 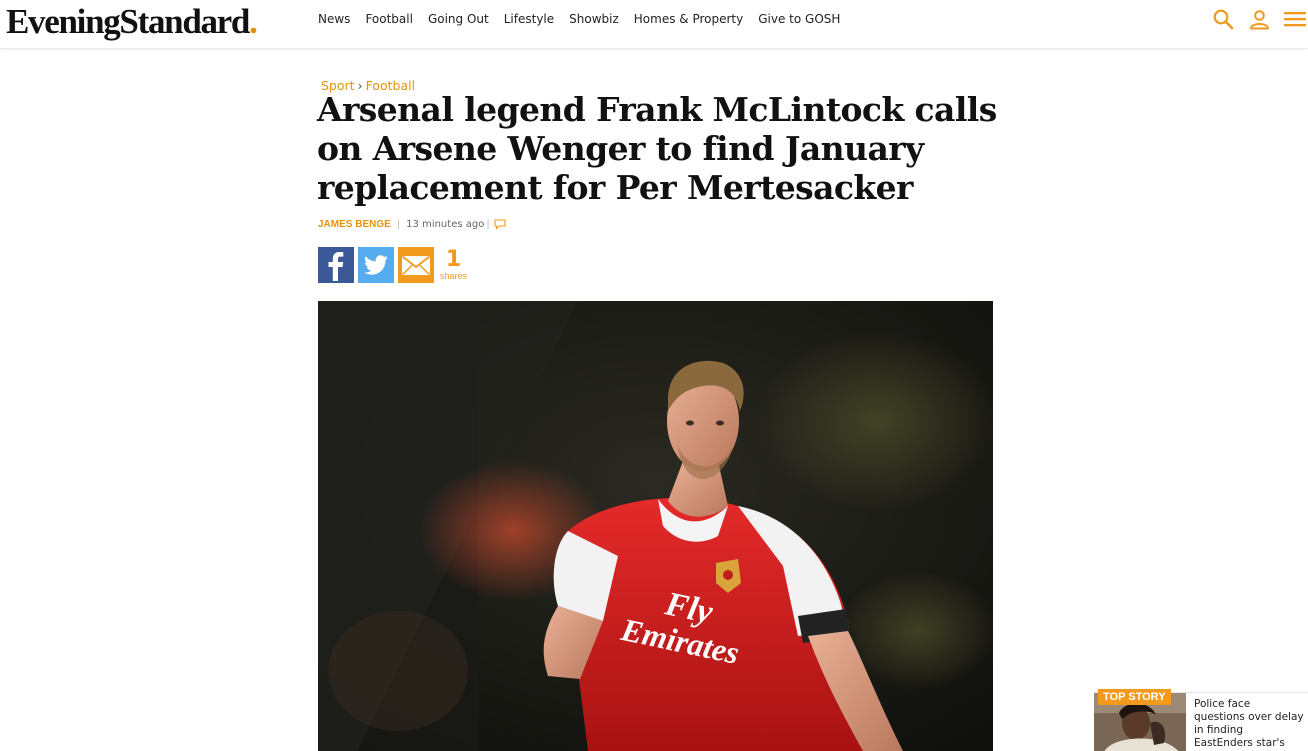 I want to click on byline: JAMES BENGE | 13 minutes ago |, so click(x=412, y=224).